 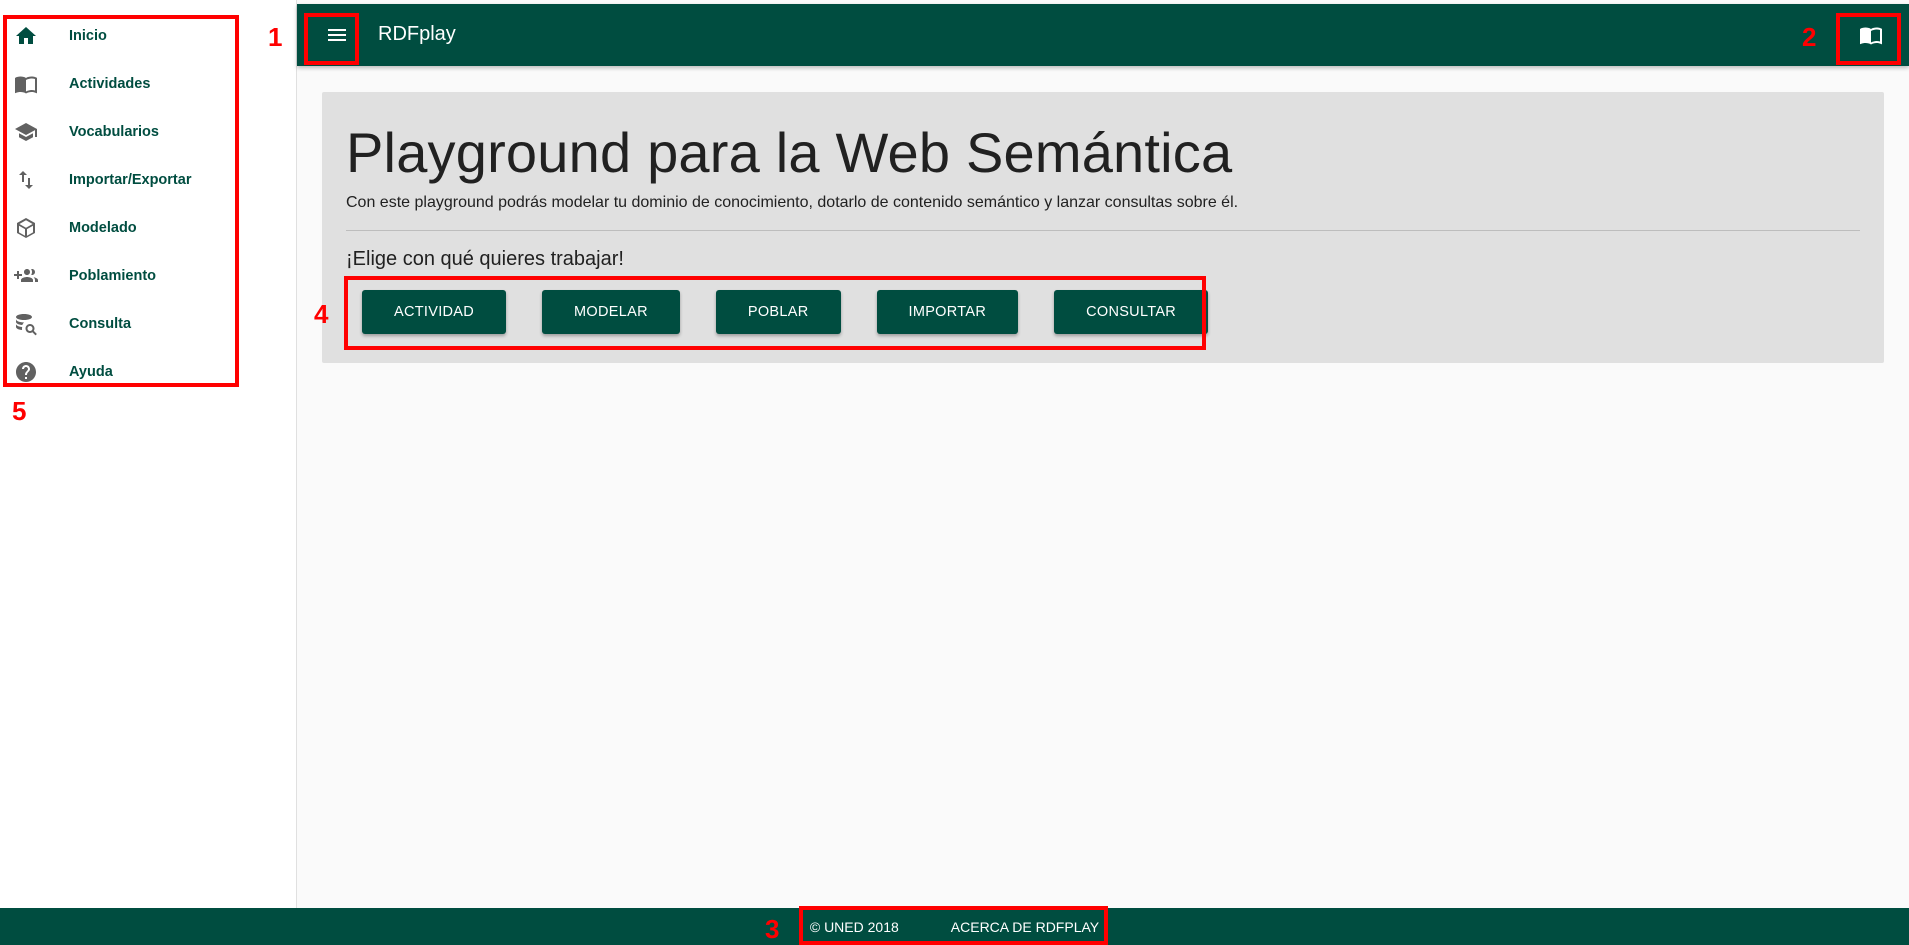 What do you see at coordinates (611, 312) in the screenshot?
I see `modelar-button: MODELAR` at bounding box center [611, 312].